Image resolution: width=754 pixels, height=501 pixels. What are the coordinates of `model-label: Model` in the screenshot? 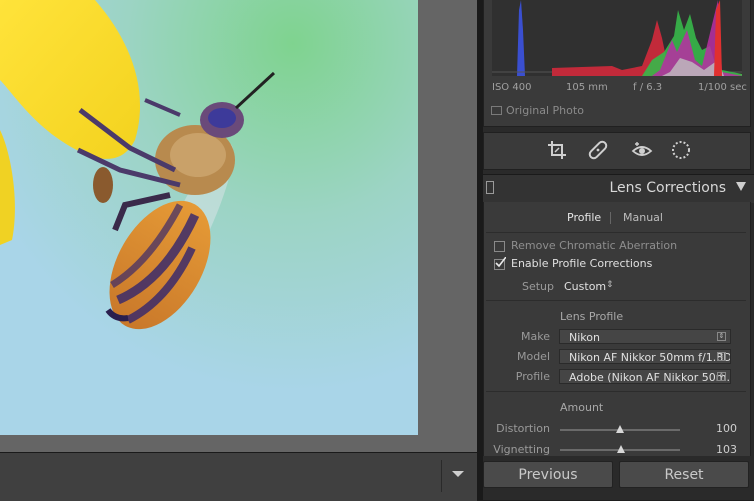 It's located at (533, 356).